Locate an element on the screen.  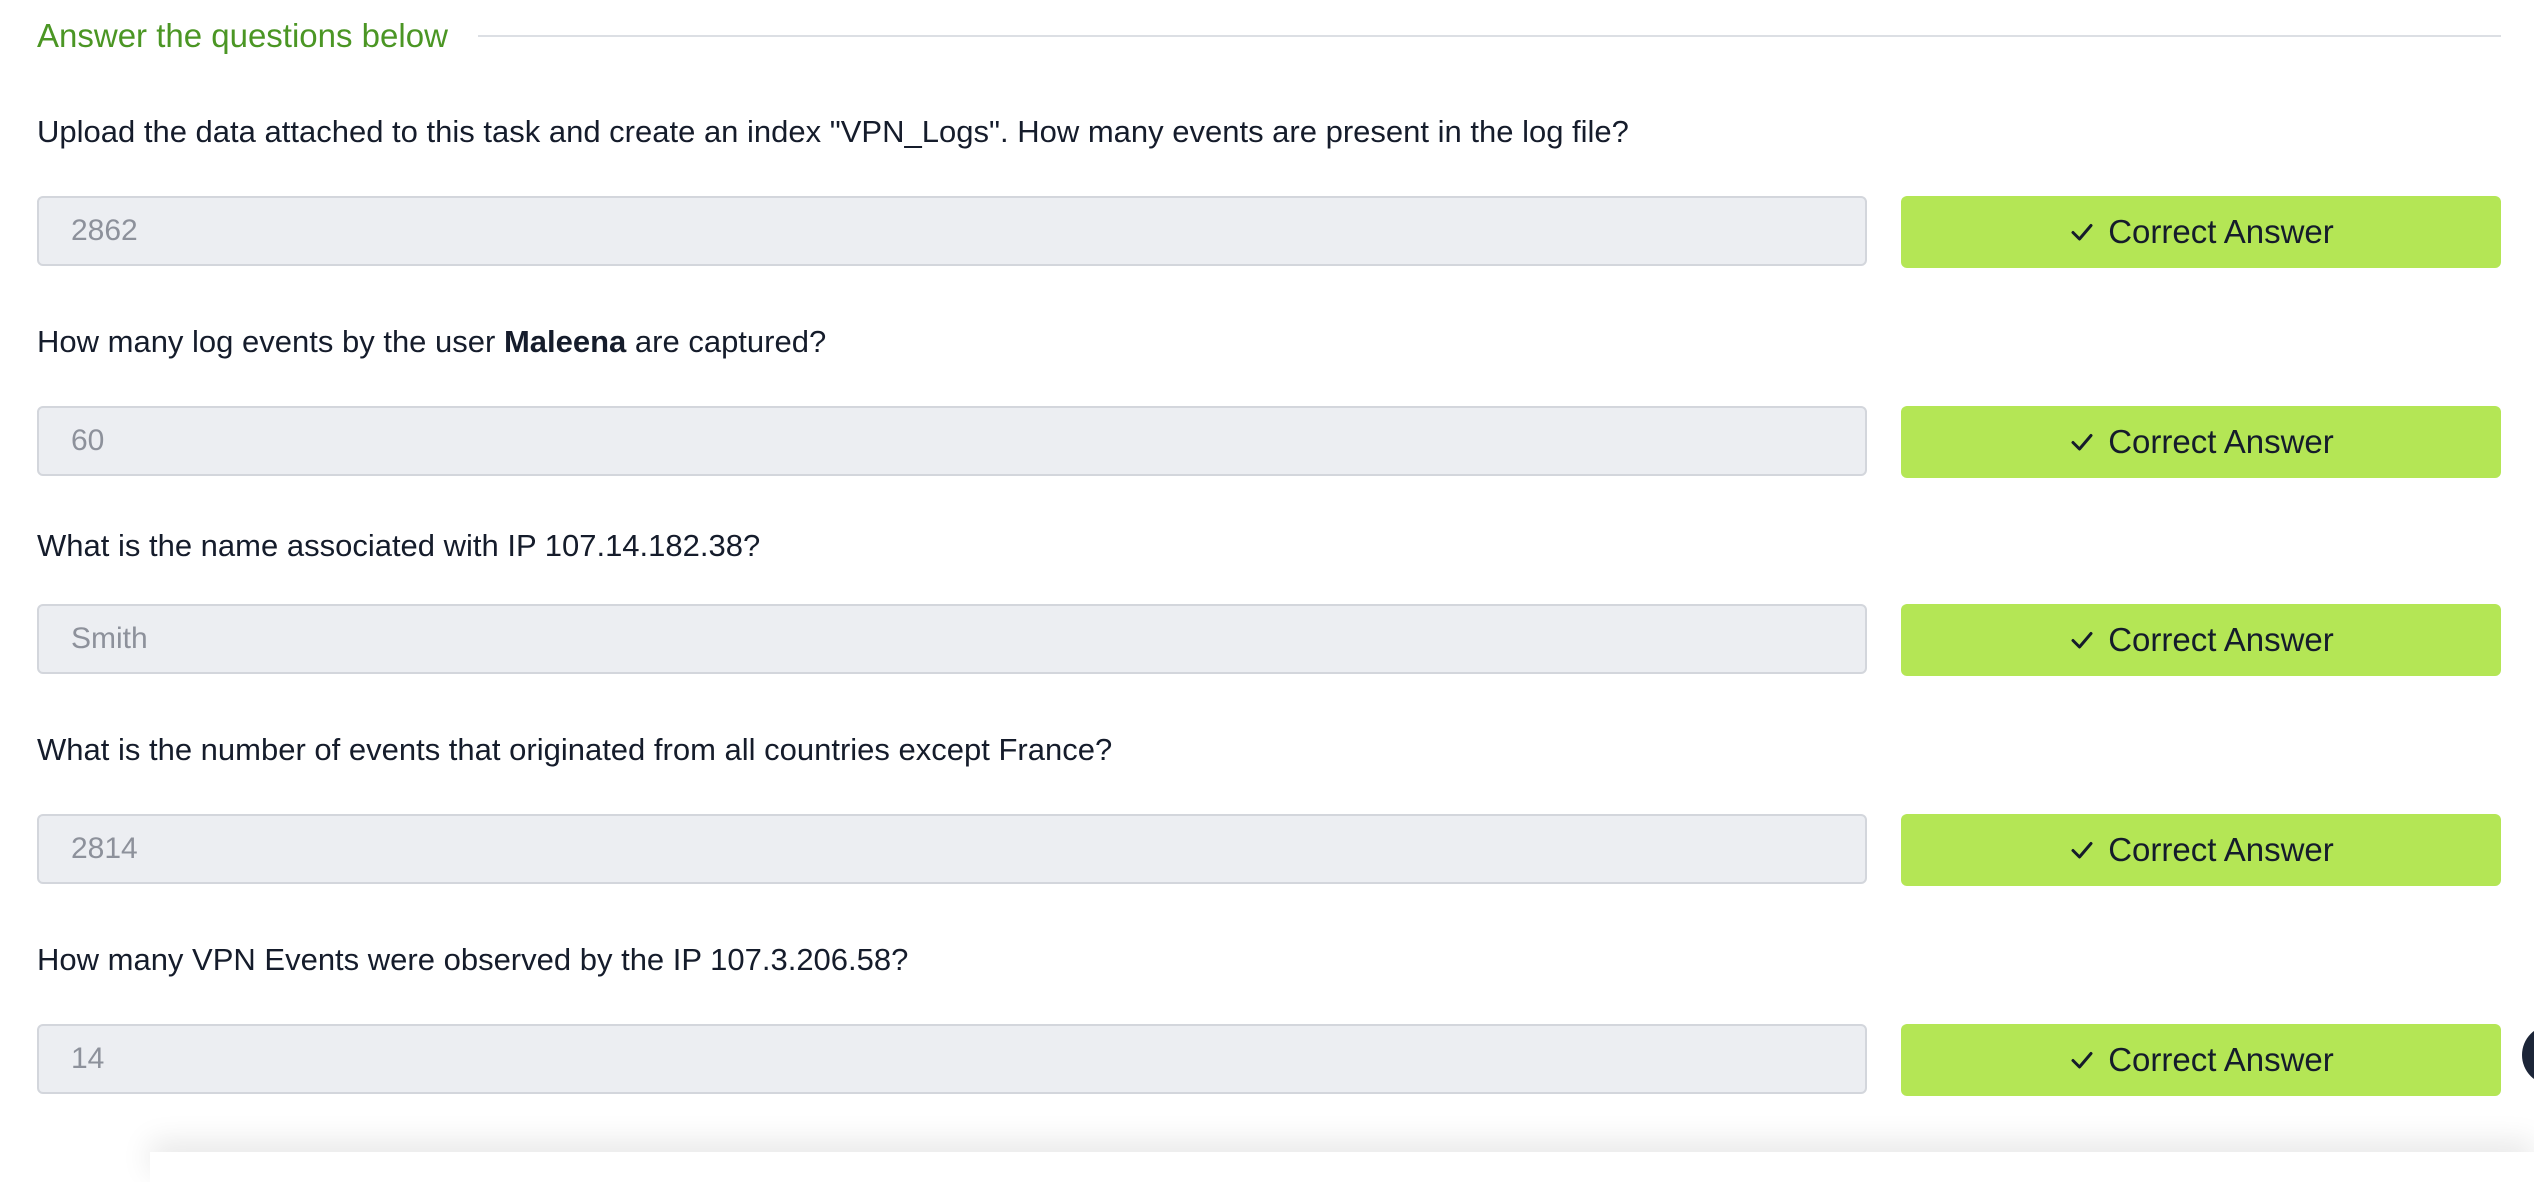
answer-3-submit-button: Correct Answer is located at coordinates (2201, 640).